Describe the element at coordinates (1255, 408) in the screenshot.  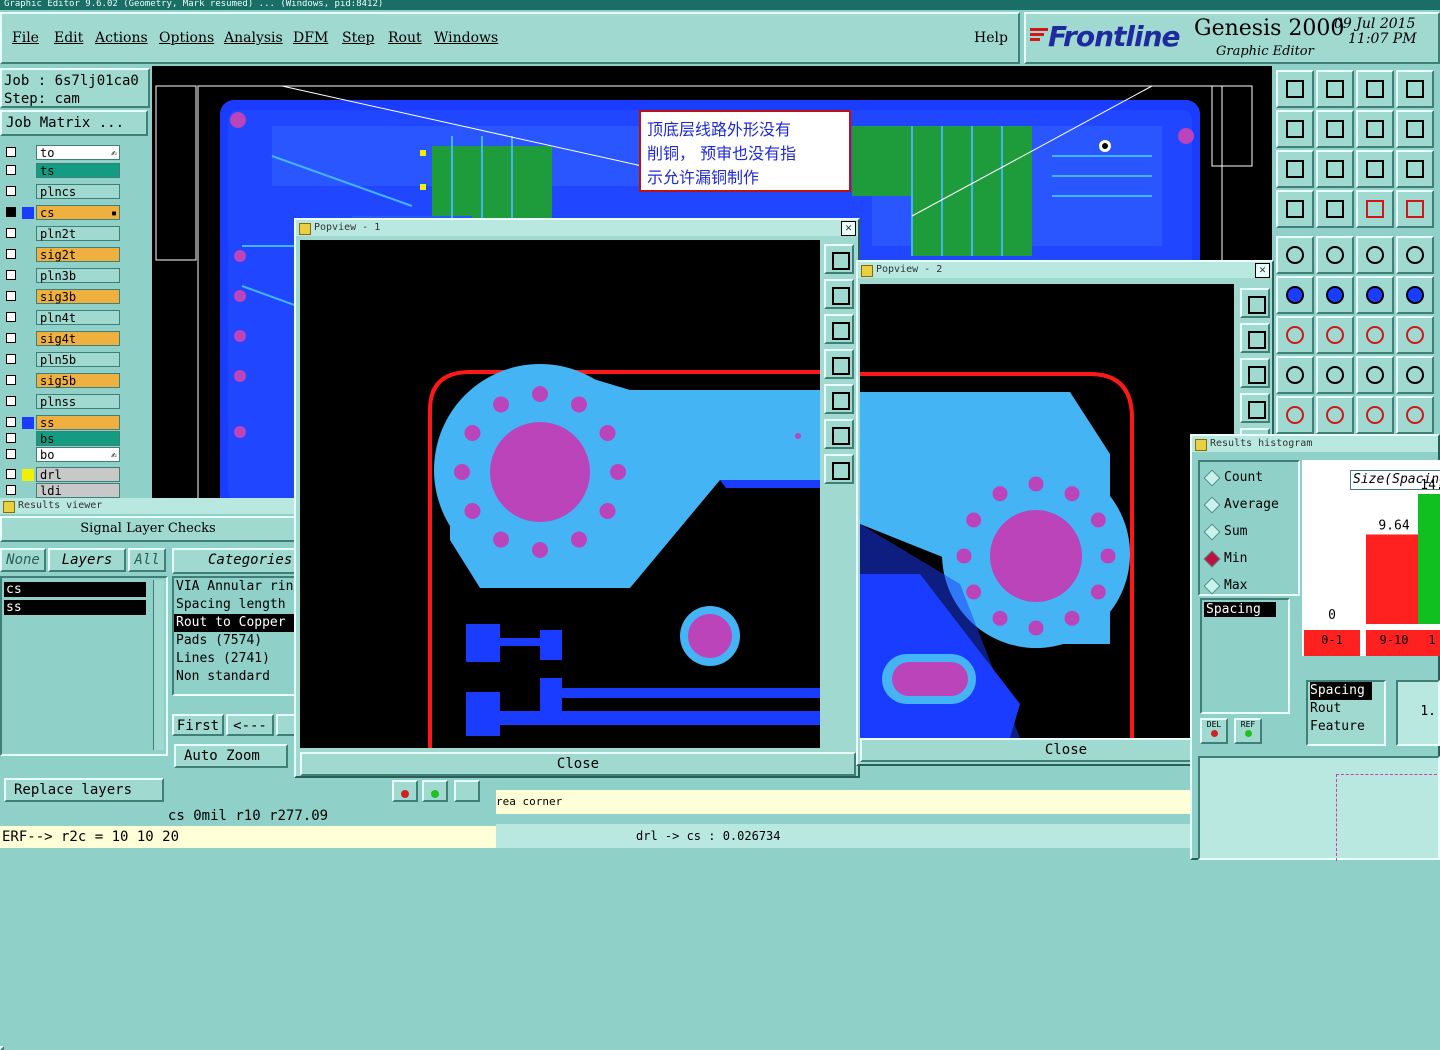
I see `left-icon` at that location.